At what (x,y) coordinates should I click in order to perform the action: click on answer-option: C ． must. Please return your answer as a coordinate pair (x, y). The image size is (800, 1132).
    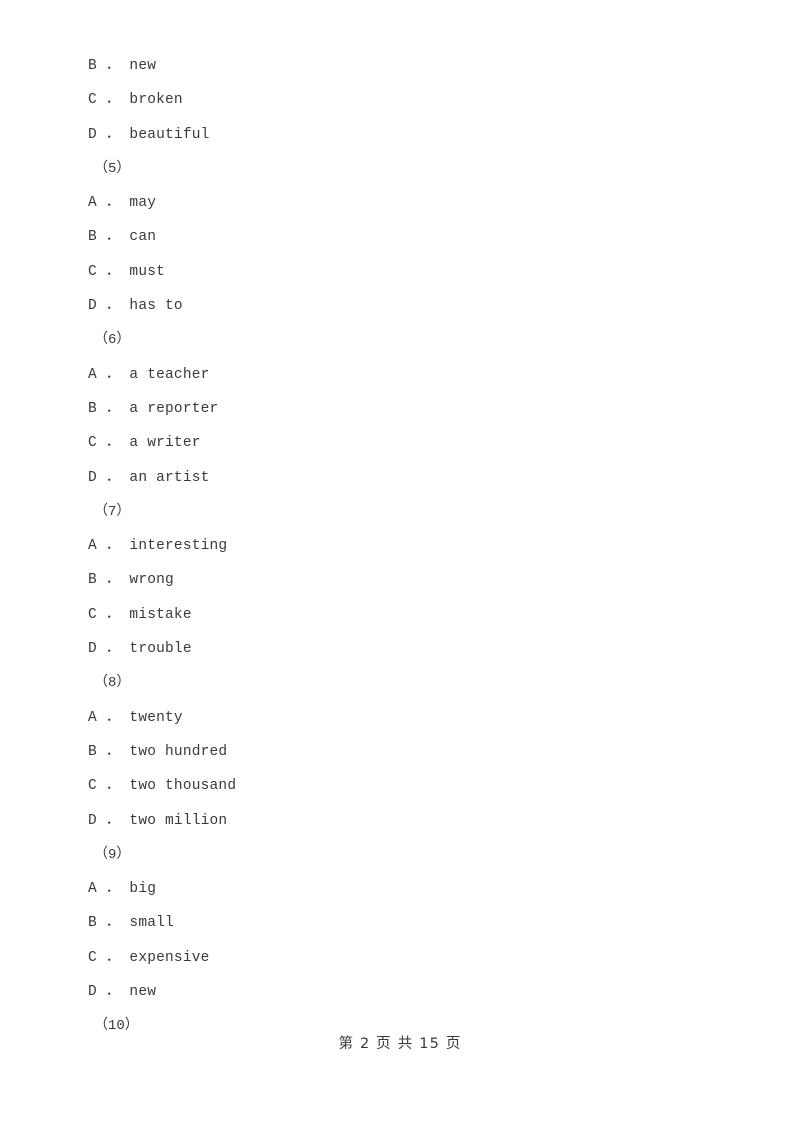
    Looking at the image, I should click on (398, 272).